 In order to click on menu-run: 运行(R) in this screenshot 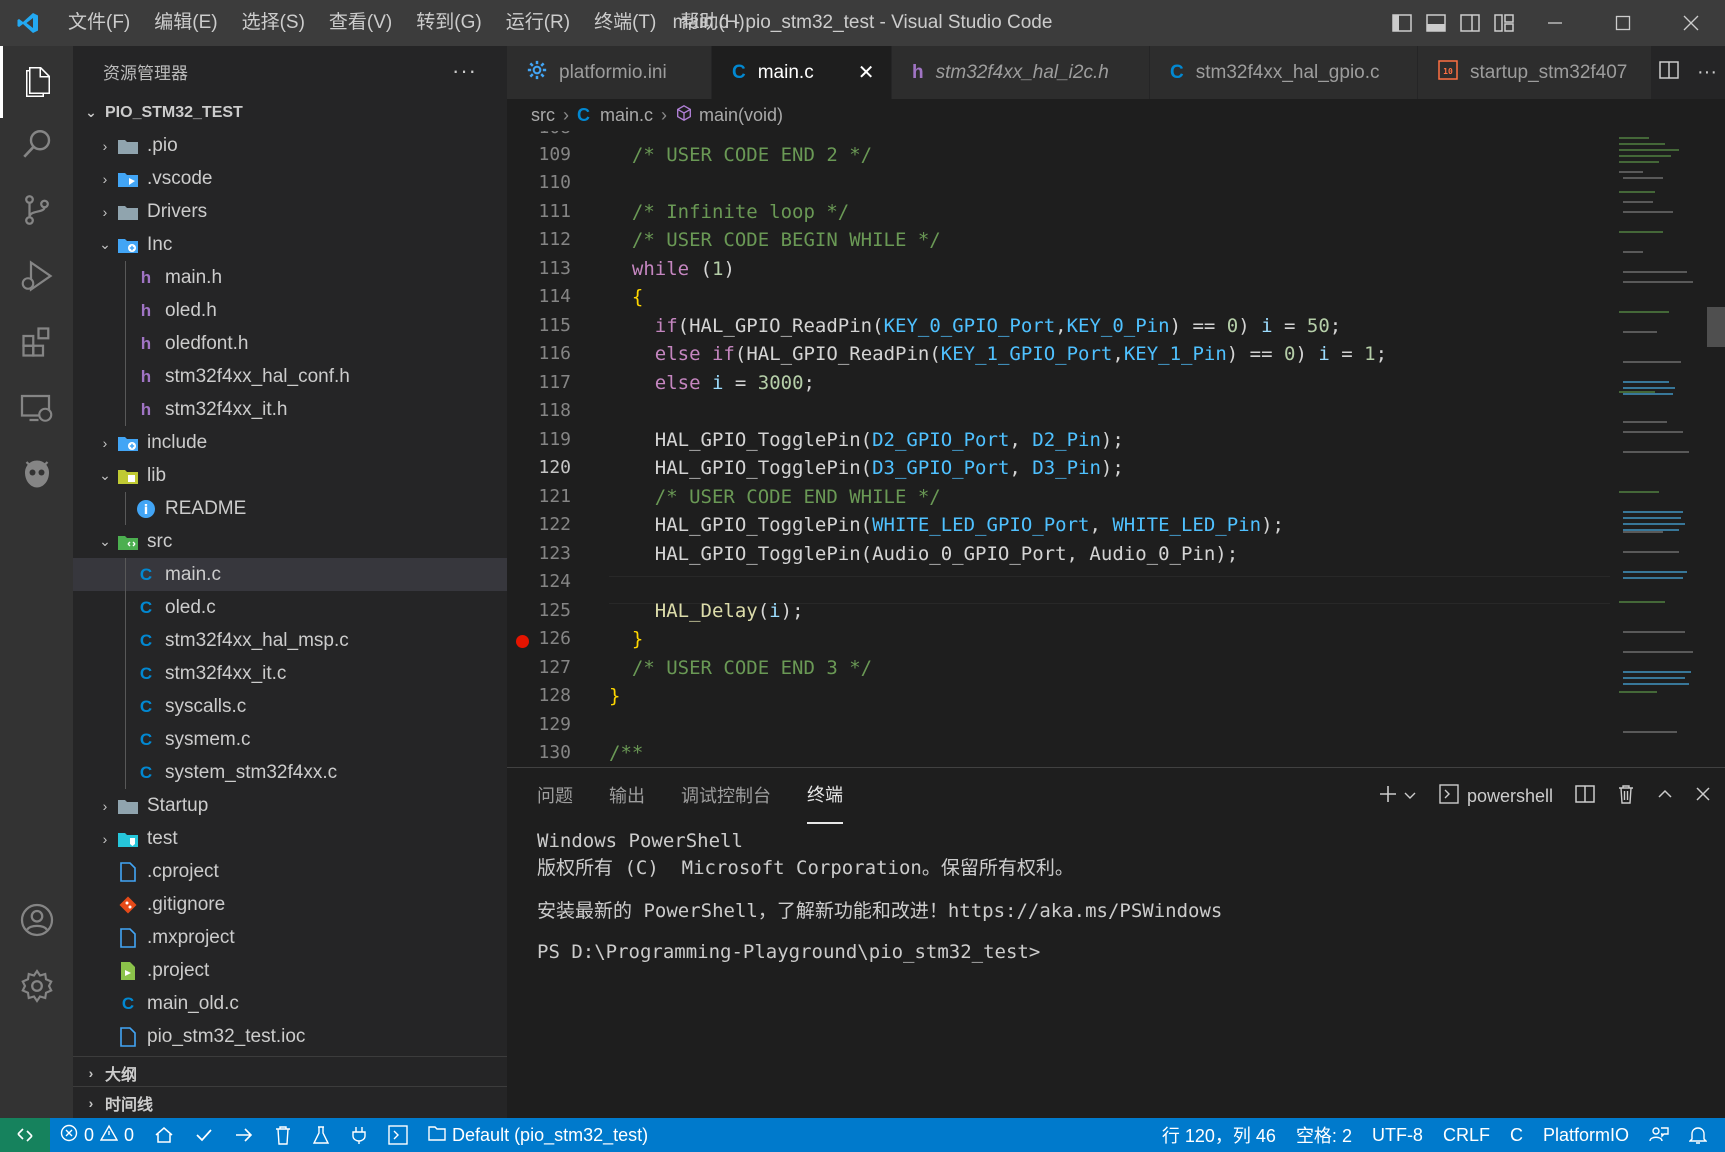, I will do `click(538, 23)`.